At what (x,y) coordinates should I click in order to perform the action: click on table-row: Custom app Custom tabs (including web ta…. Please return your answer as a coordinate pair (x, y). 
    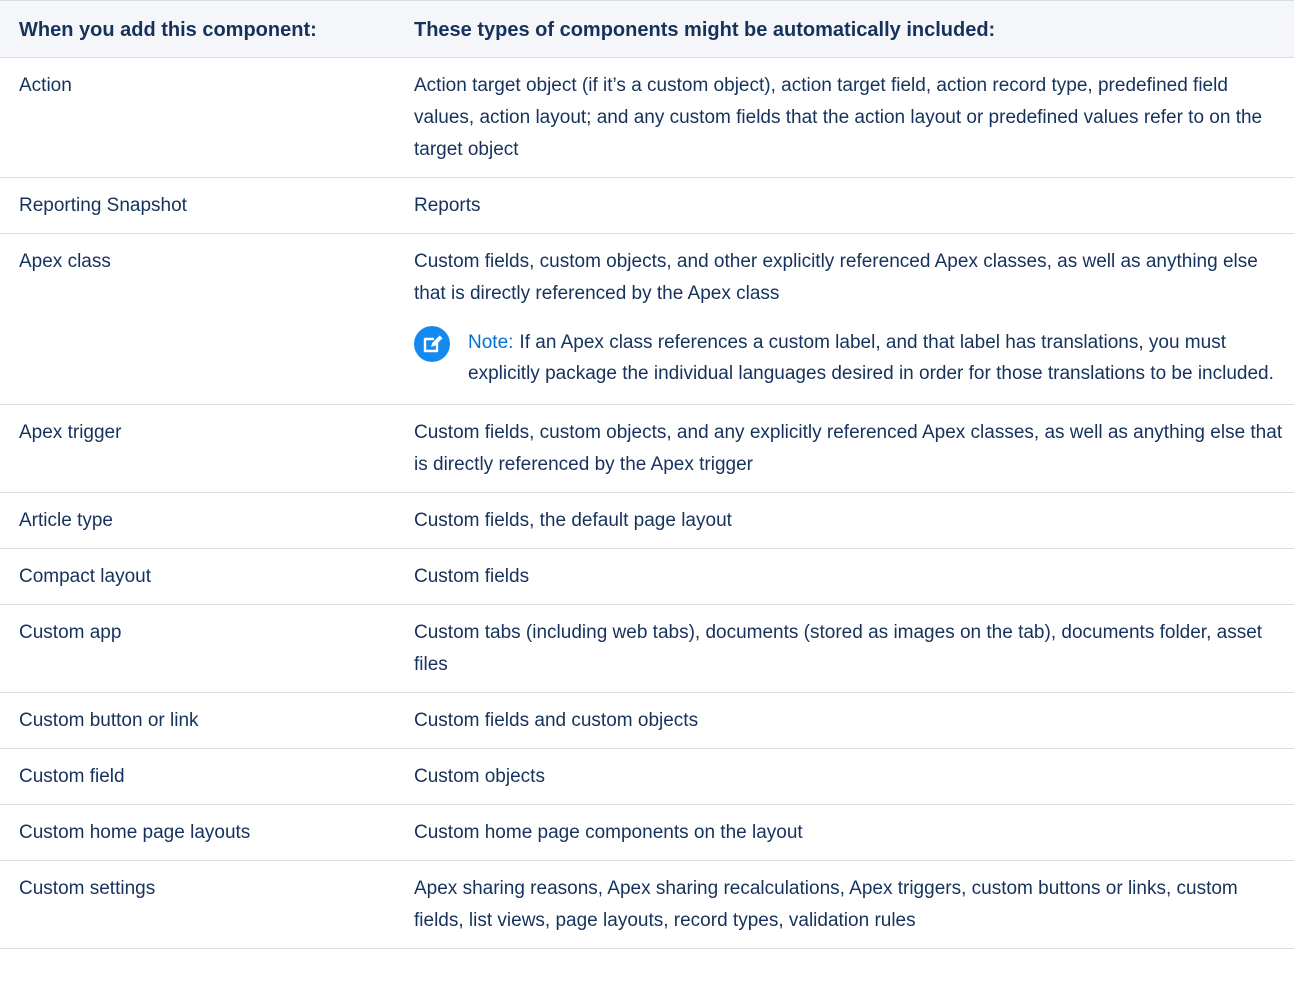
    Looking at the image, I should click on (647, 649).